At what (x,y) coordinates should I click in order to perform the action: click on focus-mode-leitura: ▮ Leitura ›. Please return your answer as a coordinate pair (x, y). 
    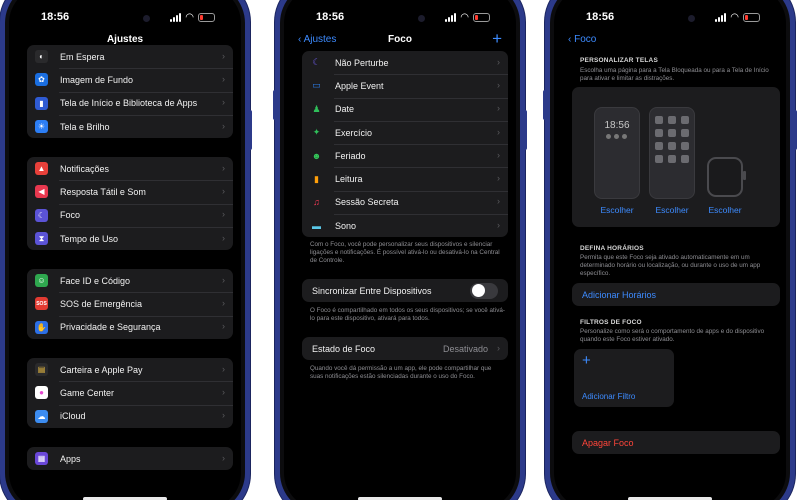
    Looking at the image, I should click on (405, 178).